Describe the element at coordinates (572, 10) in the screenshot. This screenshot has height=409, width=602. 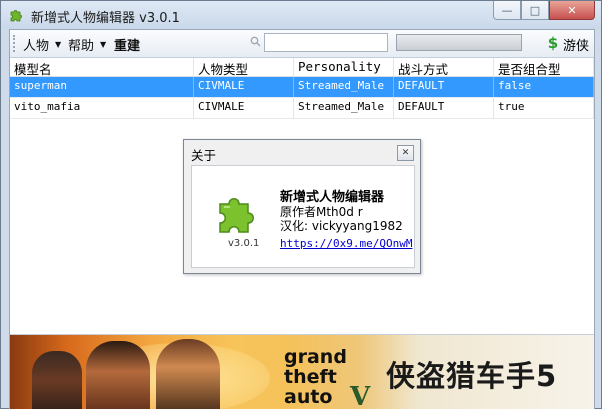
I see `close-button: ✕` at that location.